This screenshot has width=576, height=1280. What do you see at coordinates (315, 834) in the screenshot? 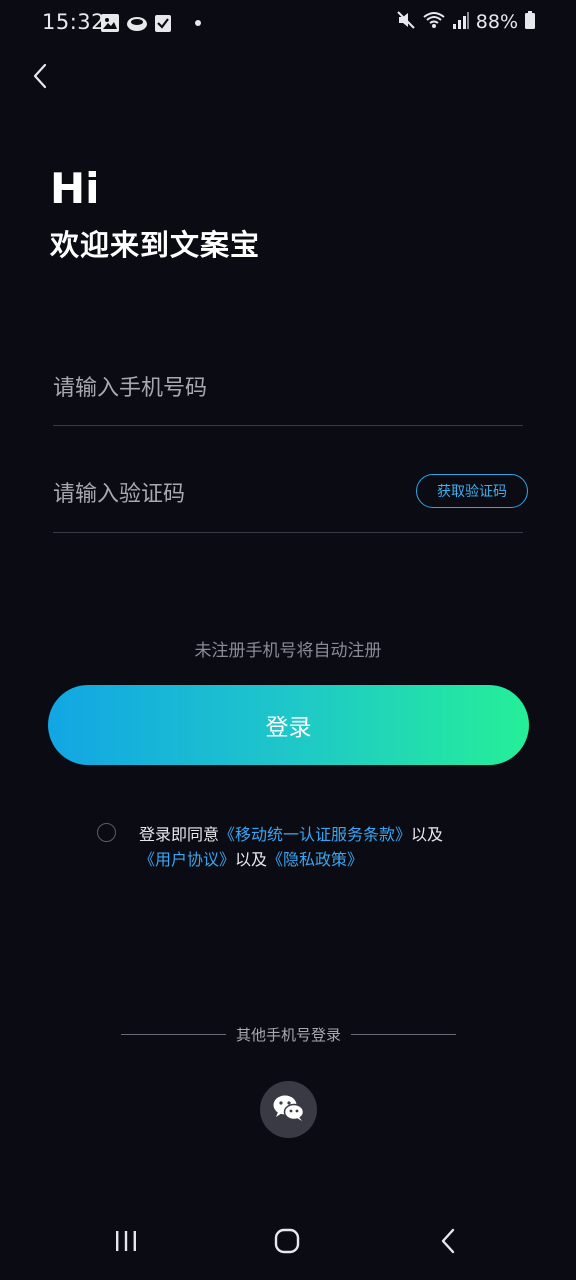
I see `mobile-auth-terms-link: 《移动统一认证服务条款》` at bounding box center [315, 834].